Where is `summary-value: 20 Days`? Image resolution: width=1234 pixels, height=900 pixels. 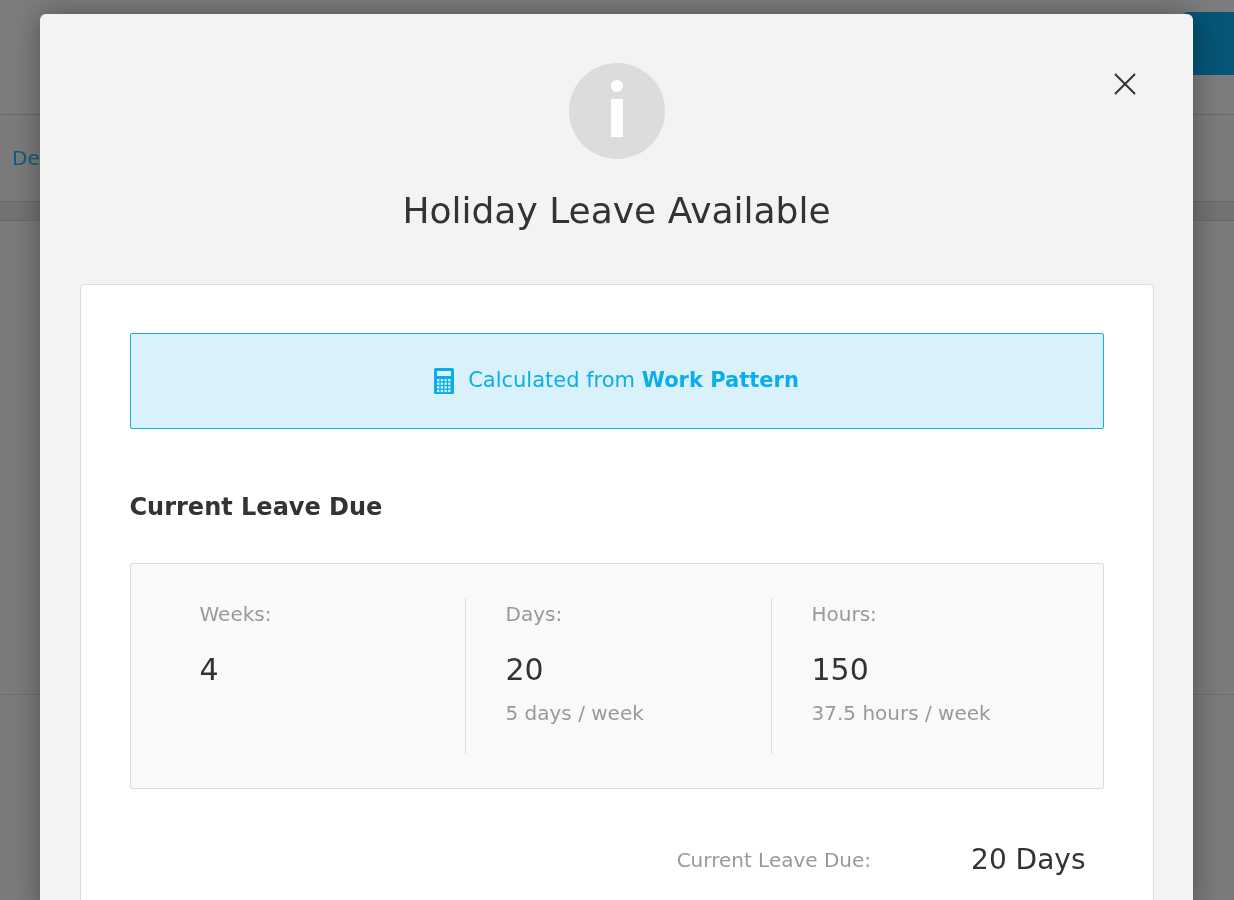
summary-value: 20 Days is located at coordinates (1028, 860).